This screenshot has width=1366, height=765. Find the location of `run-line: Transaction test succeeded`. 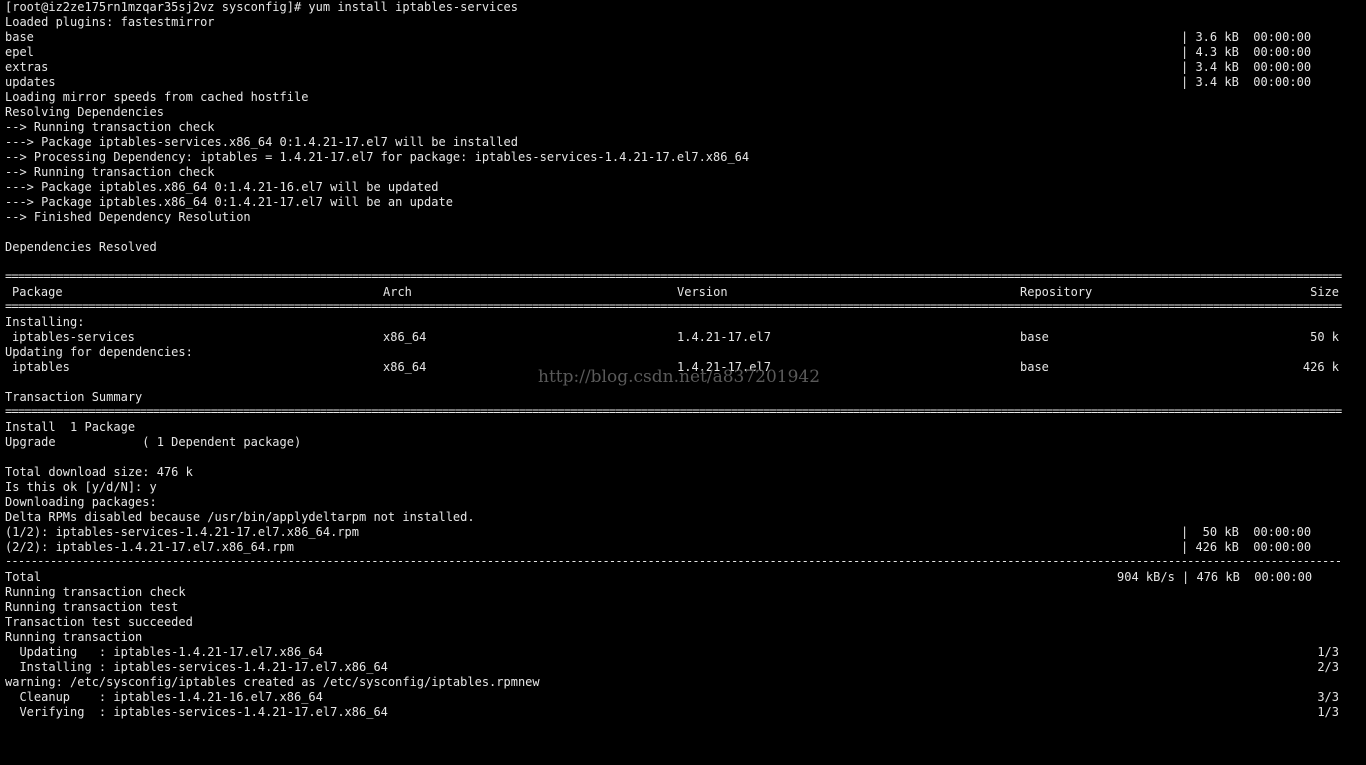

run-line: Transaction test succeeded is located at coordinates (99, 622).